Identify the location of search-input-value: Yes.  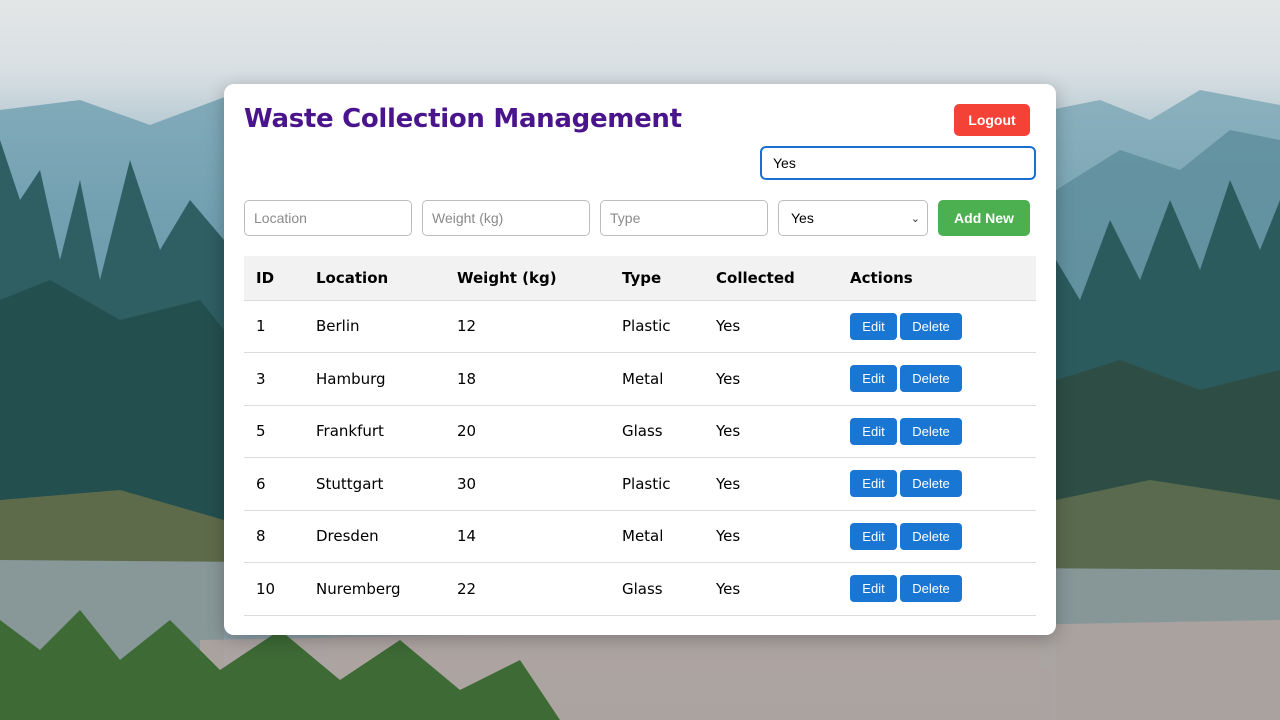
(784, 163).